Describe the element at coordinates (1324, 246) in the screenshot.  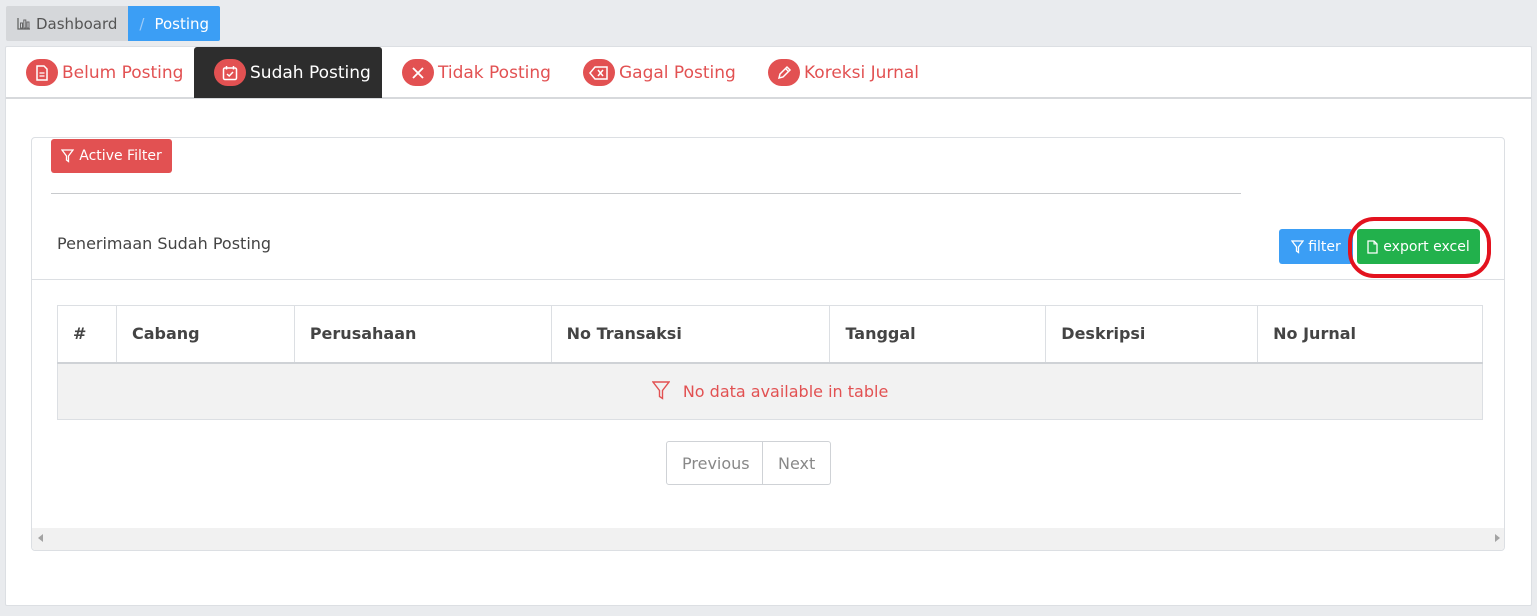
I see `filter-label: filter` at that location.